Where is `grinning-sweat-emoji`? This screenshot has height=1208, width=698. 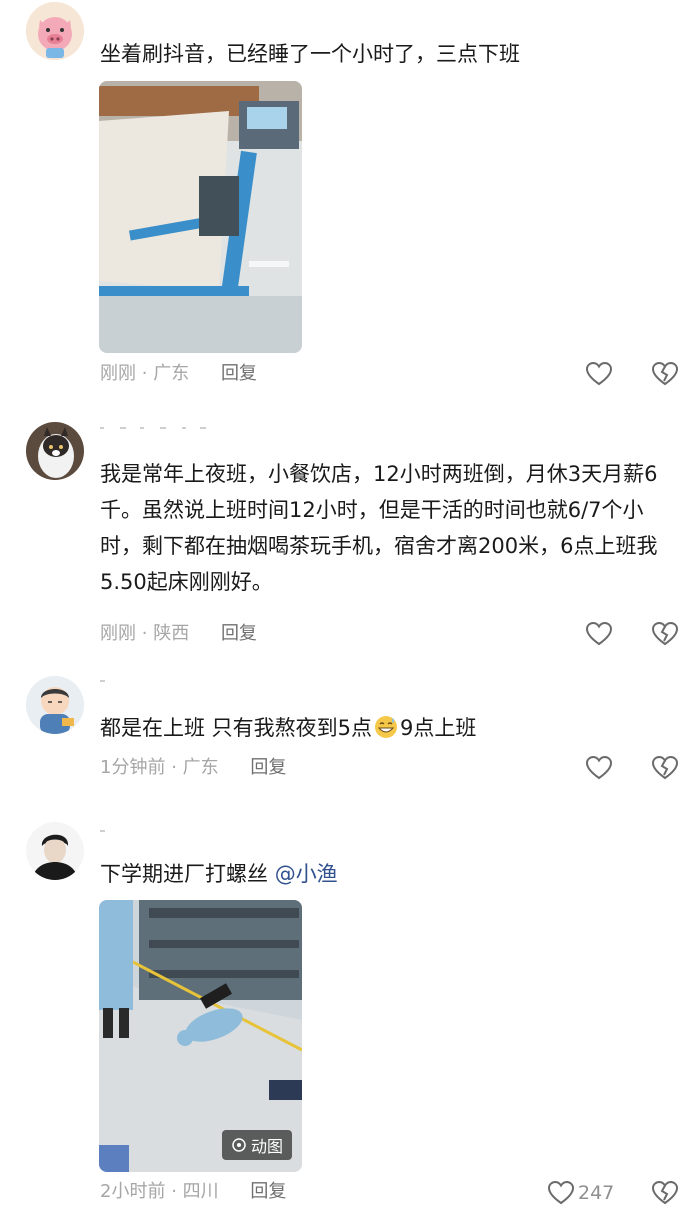
grinning-sweat-emoji is located at coordinates (386, 727).